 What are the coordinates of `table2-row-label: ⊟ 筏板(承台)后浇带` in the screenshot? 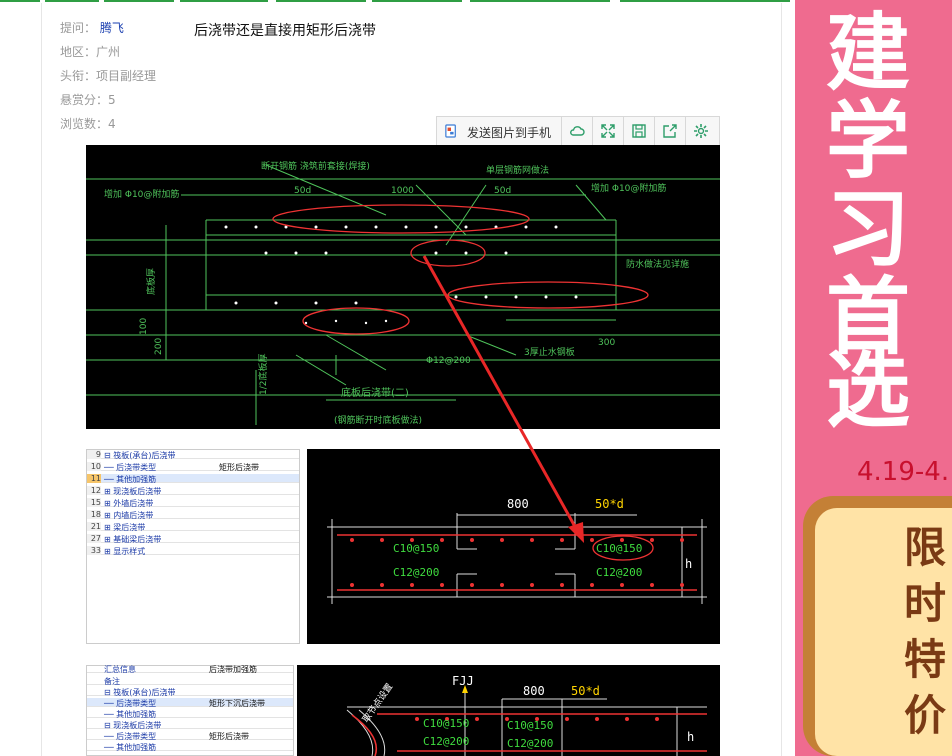 It's located at (140, 692).